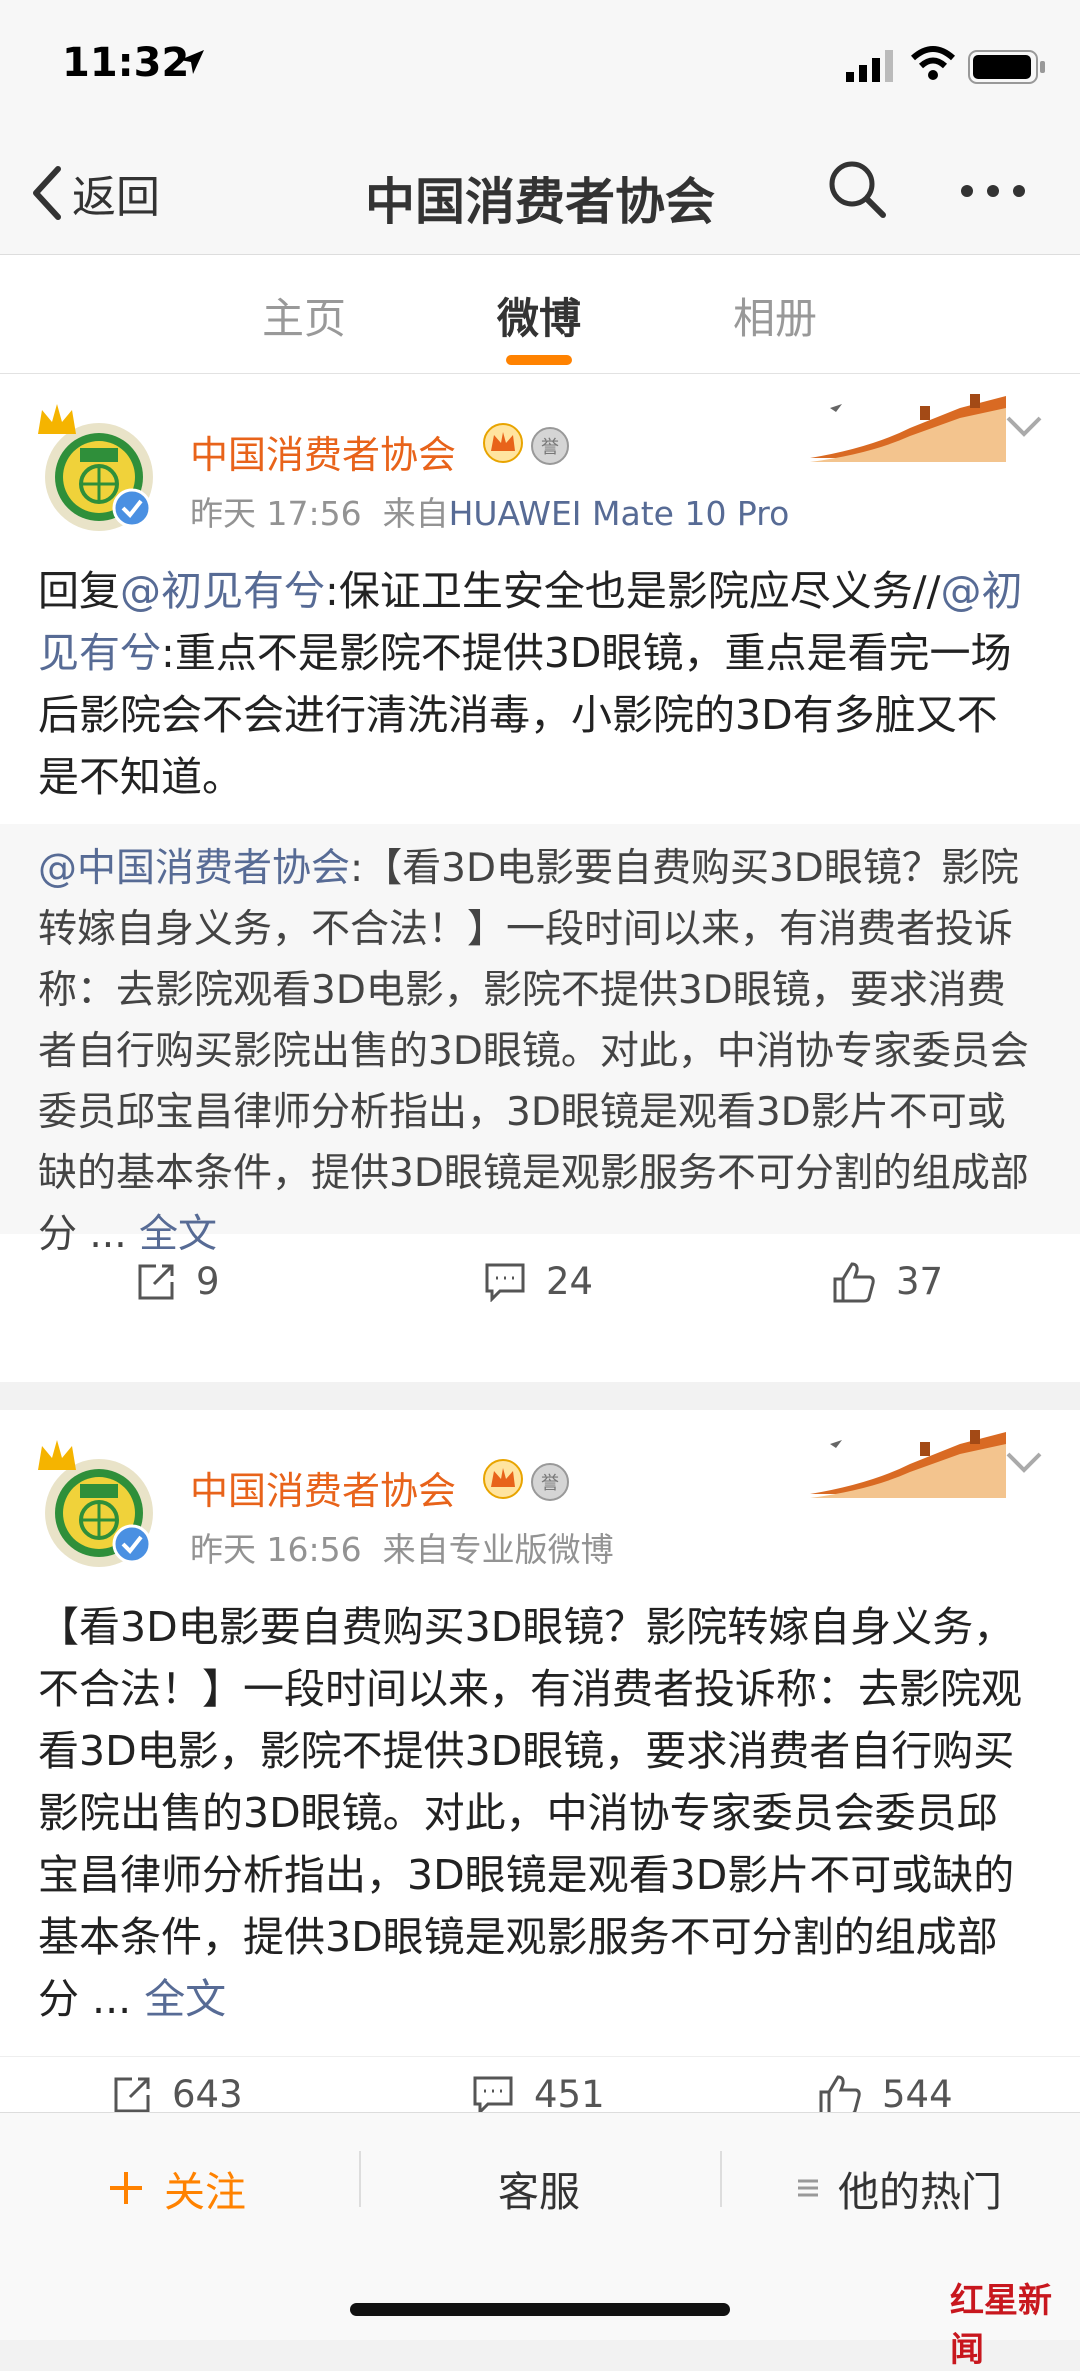  I want to click on more-icon, so click(993, 191).